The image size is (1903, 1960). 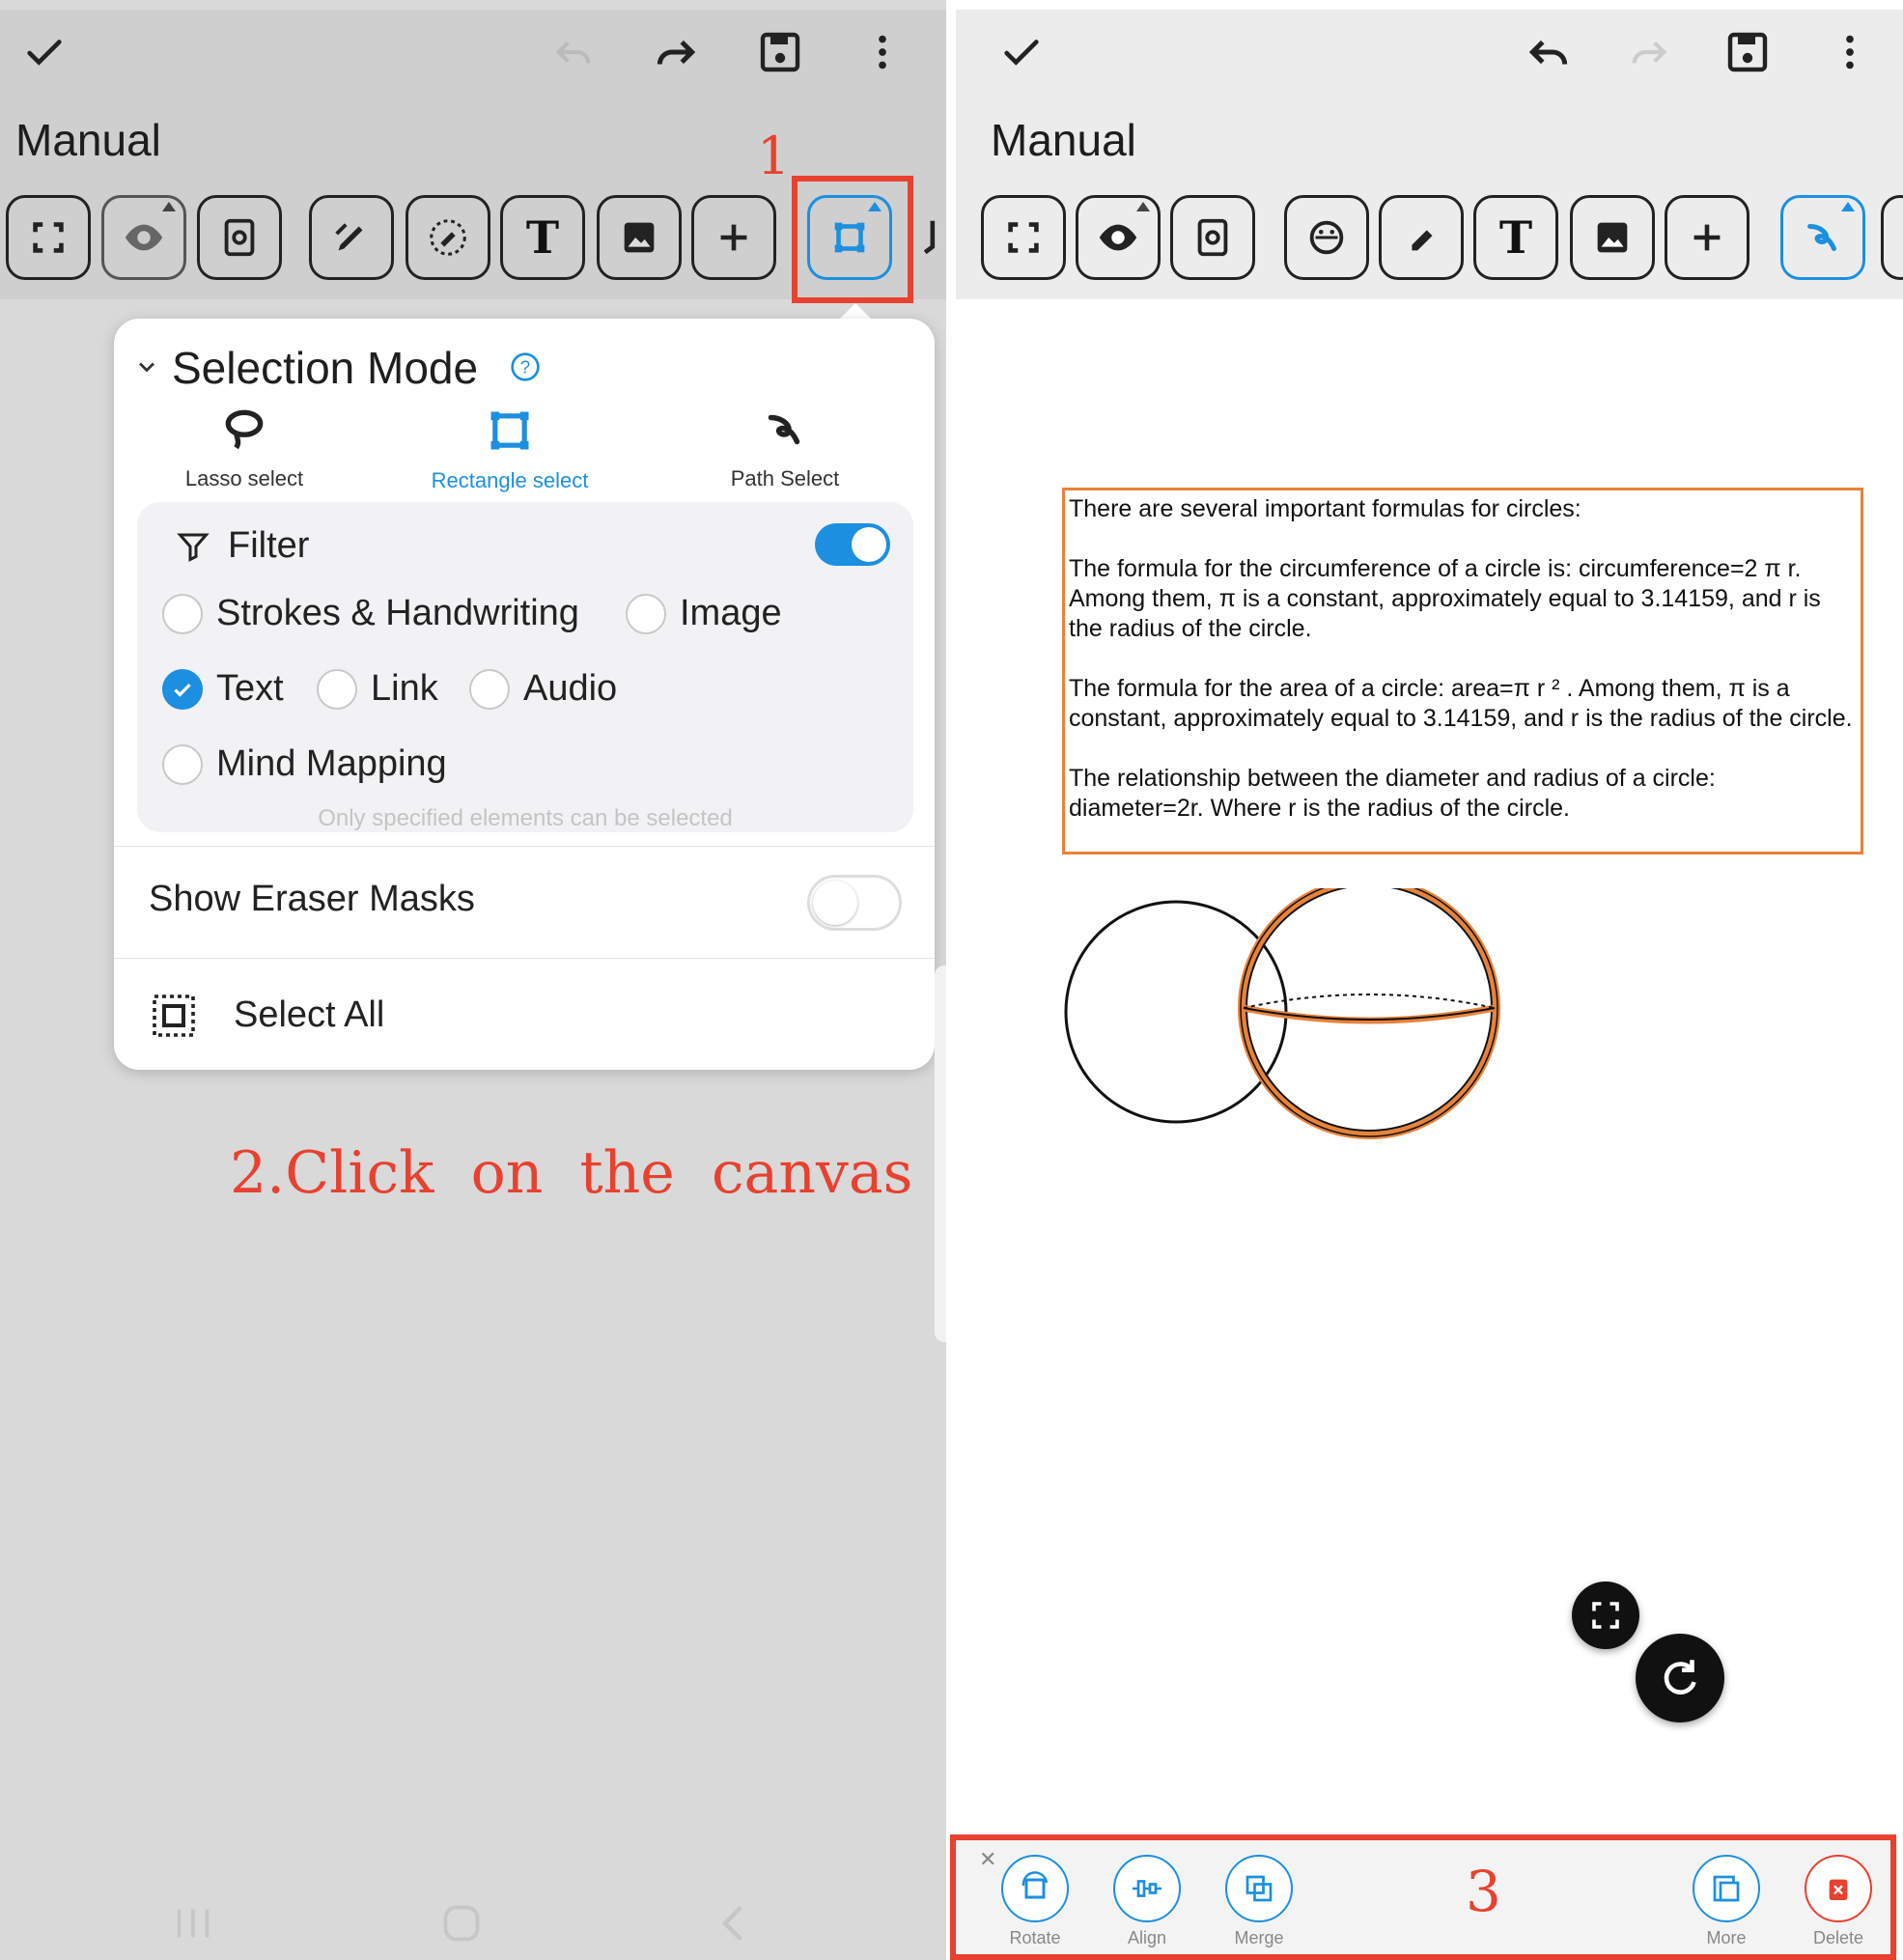 What do you see at coordinates (489, 689) in the screenshot?
I see `audio-radio` at bounding box center [489, 689].